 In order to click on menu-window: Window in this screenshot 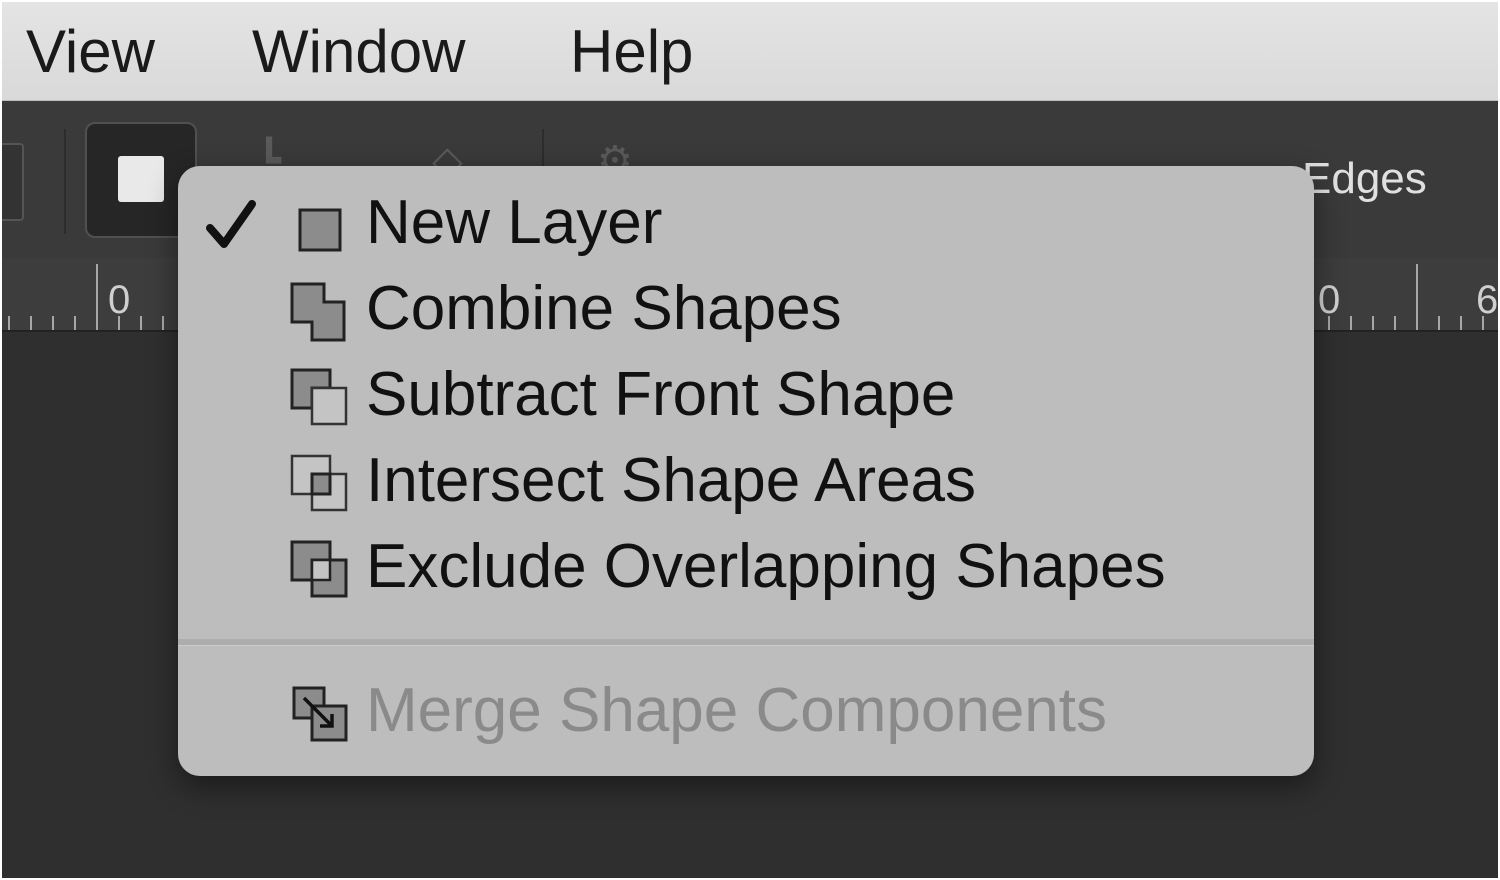, I will do `click(358, 52)`.